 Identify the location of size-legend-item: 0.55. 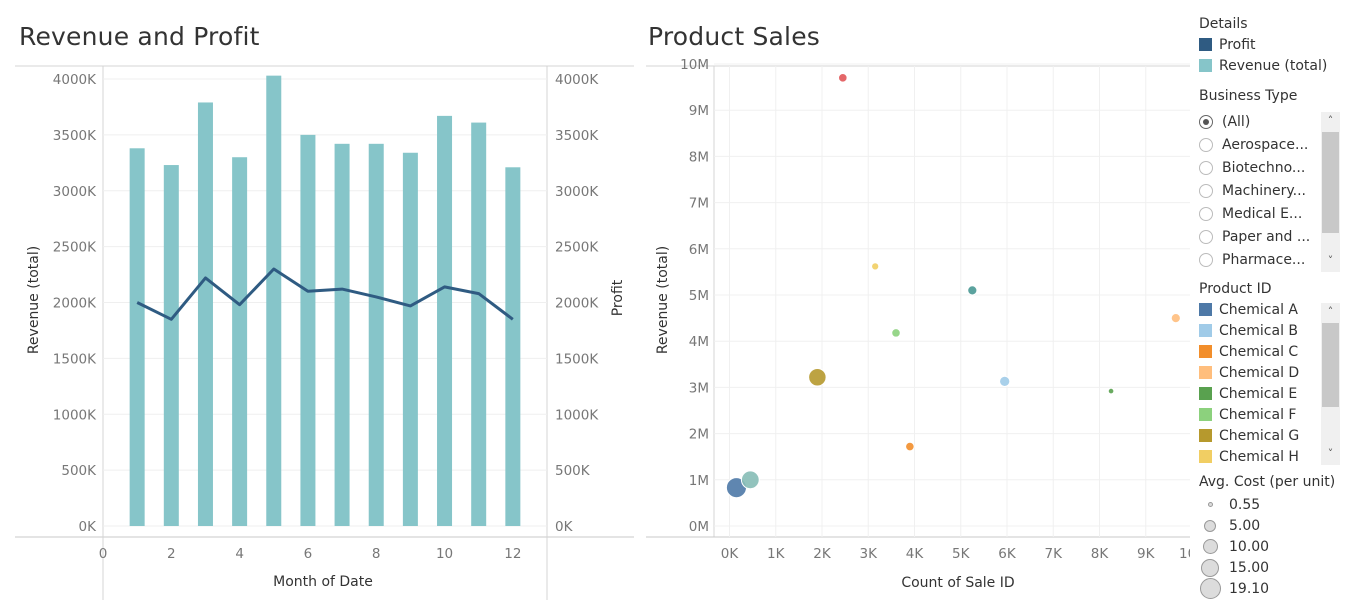
(1274, 504).